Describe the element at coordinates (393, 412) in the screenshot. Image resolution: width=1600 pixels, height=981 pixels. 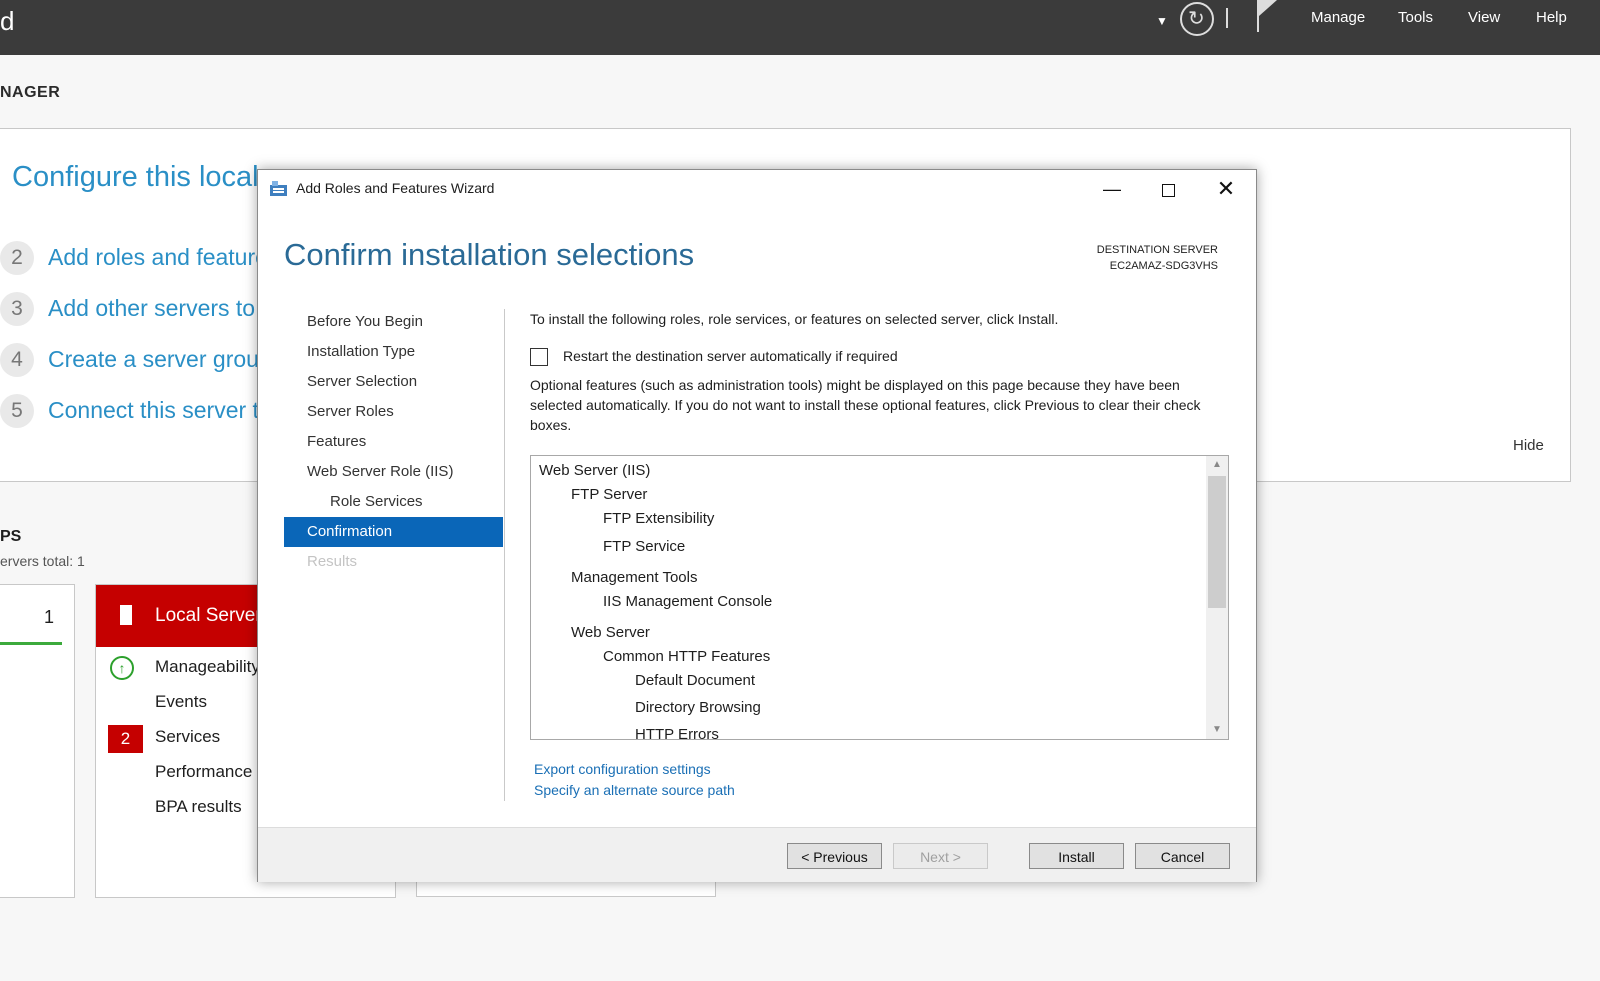
I see `nav-server-roles: Server Roles` at that location.